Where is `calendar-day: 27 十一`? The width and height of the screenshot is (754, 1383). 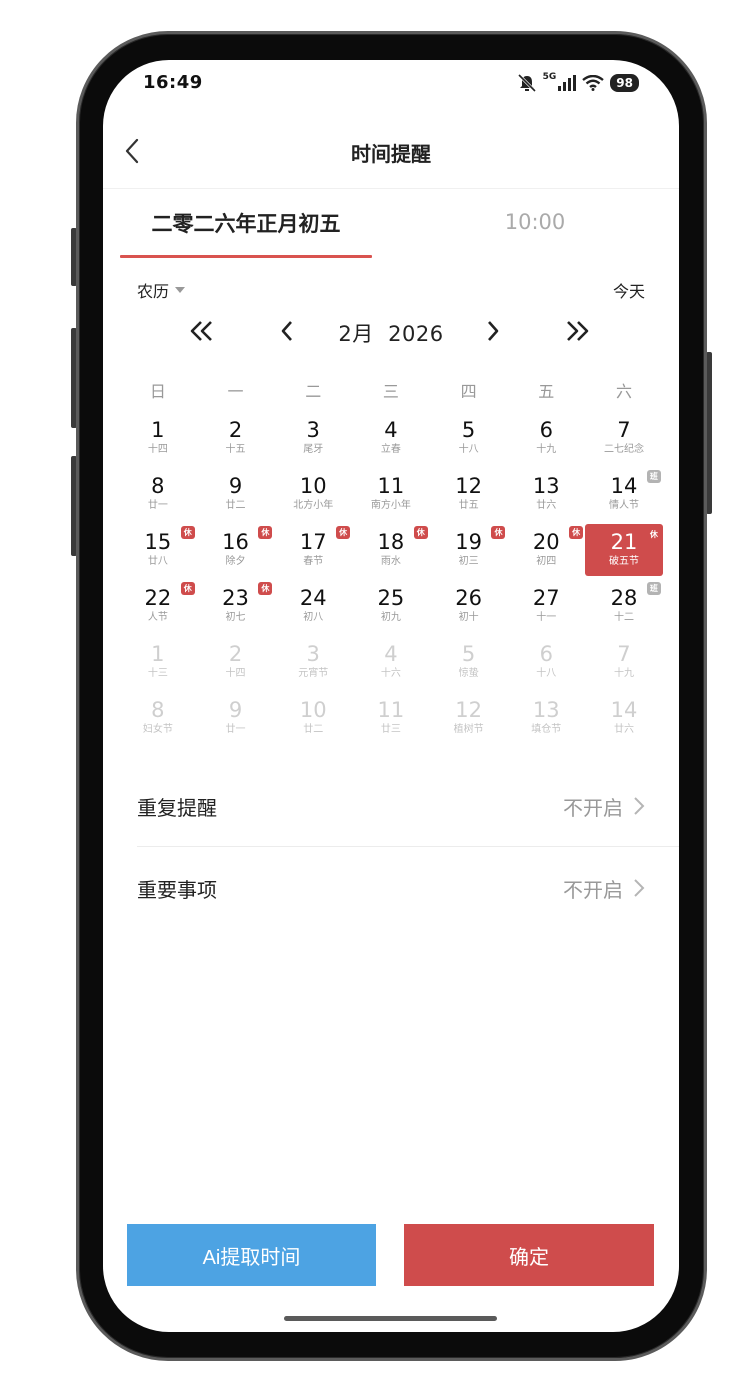 calendar-day: 27 十一 is located at coordinates (546, 606).